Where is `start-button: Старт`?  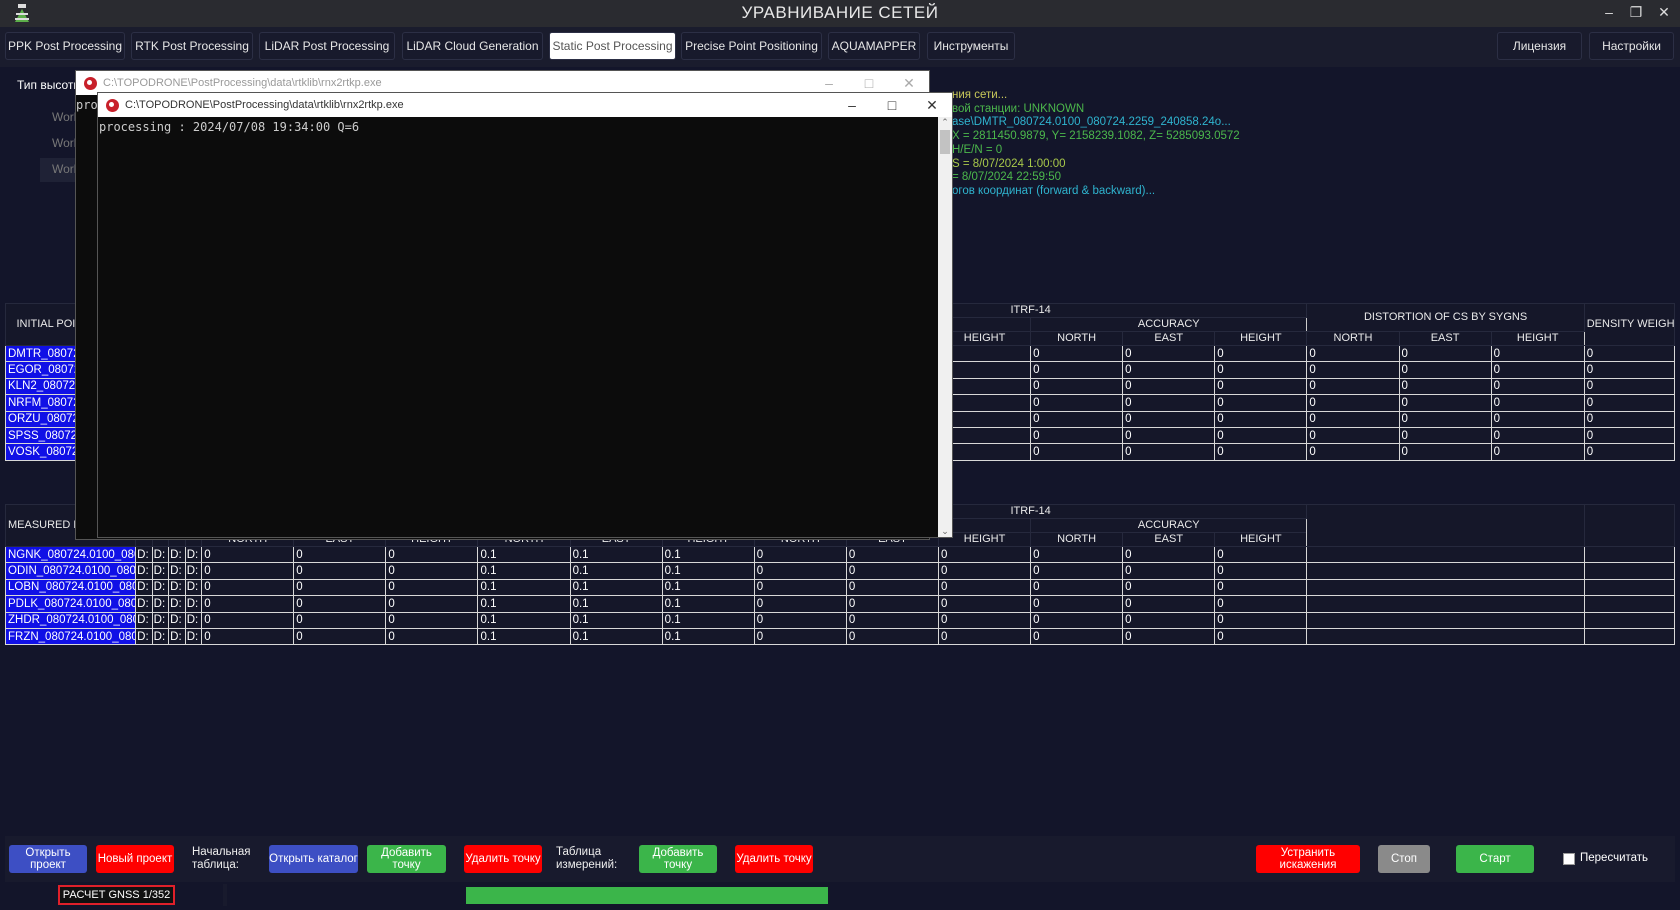 start-button: Старт is located at coordinates (1495, 859).